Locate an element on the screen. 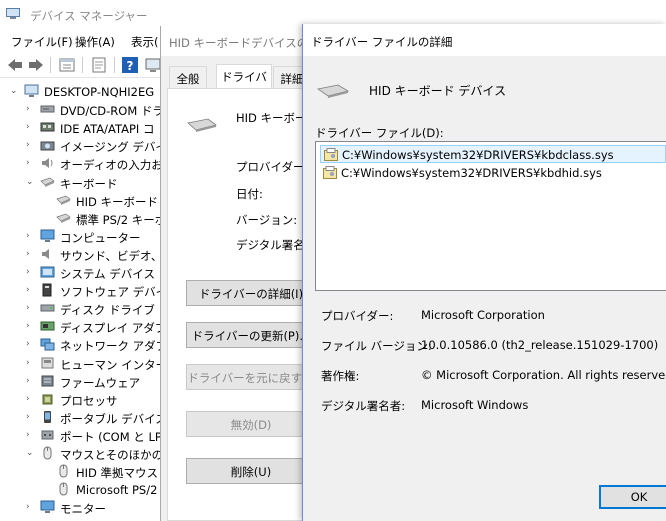 The height and width of the screenshot is (521, 666). properties-titlebar: HID キーボードデバイスのプロパ is located at coordinates (252, 41).